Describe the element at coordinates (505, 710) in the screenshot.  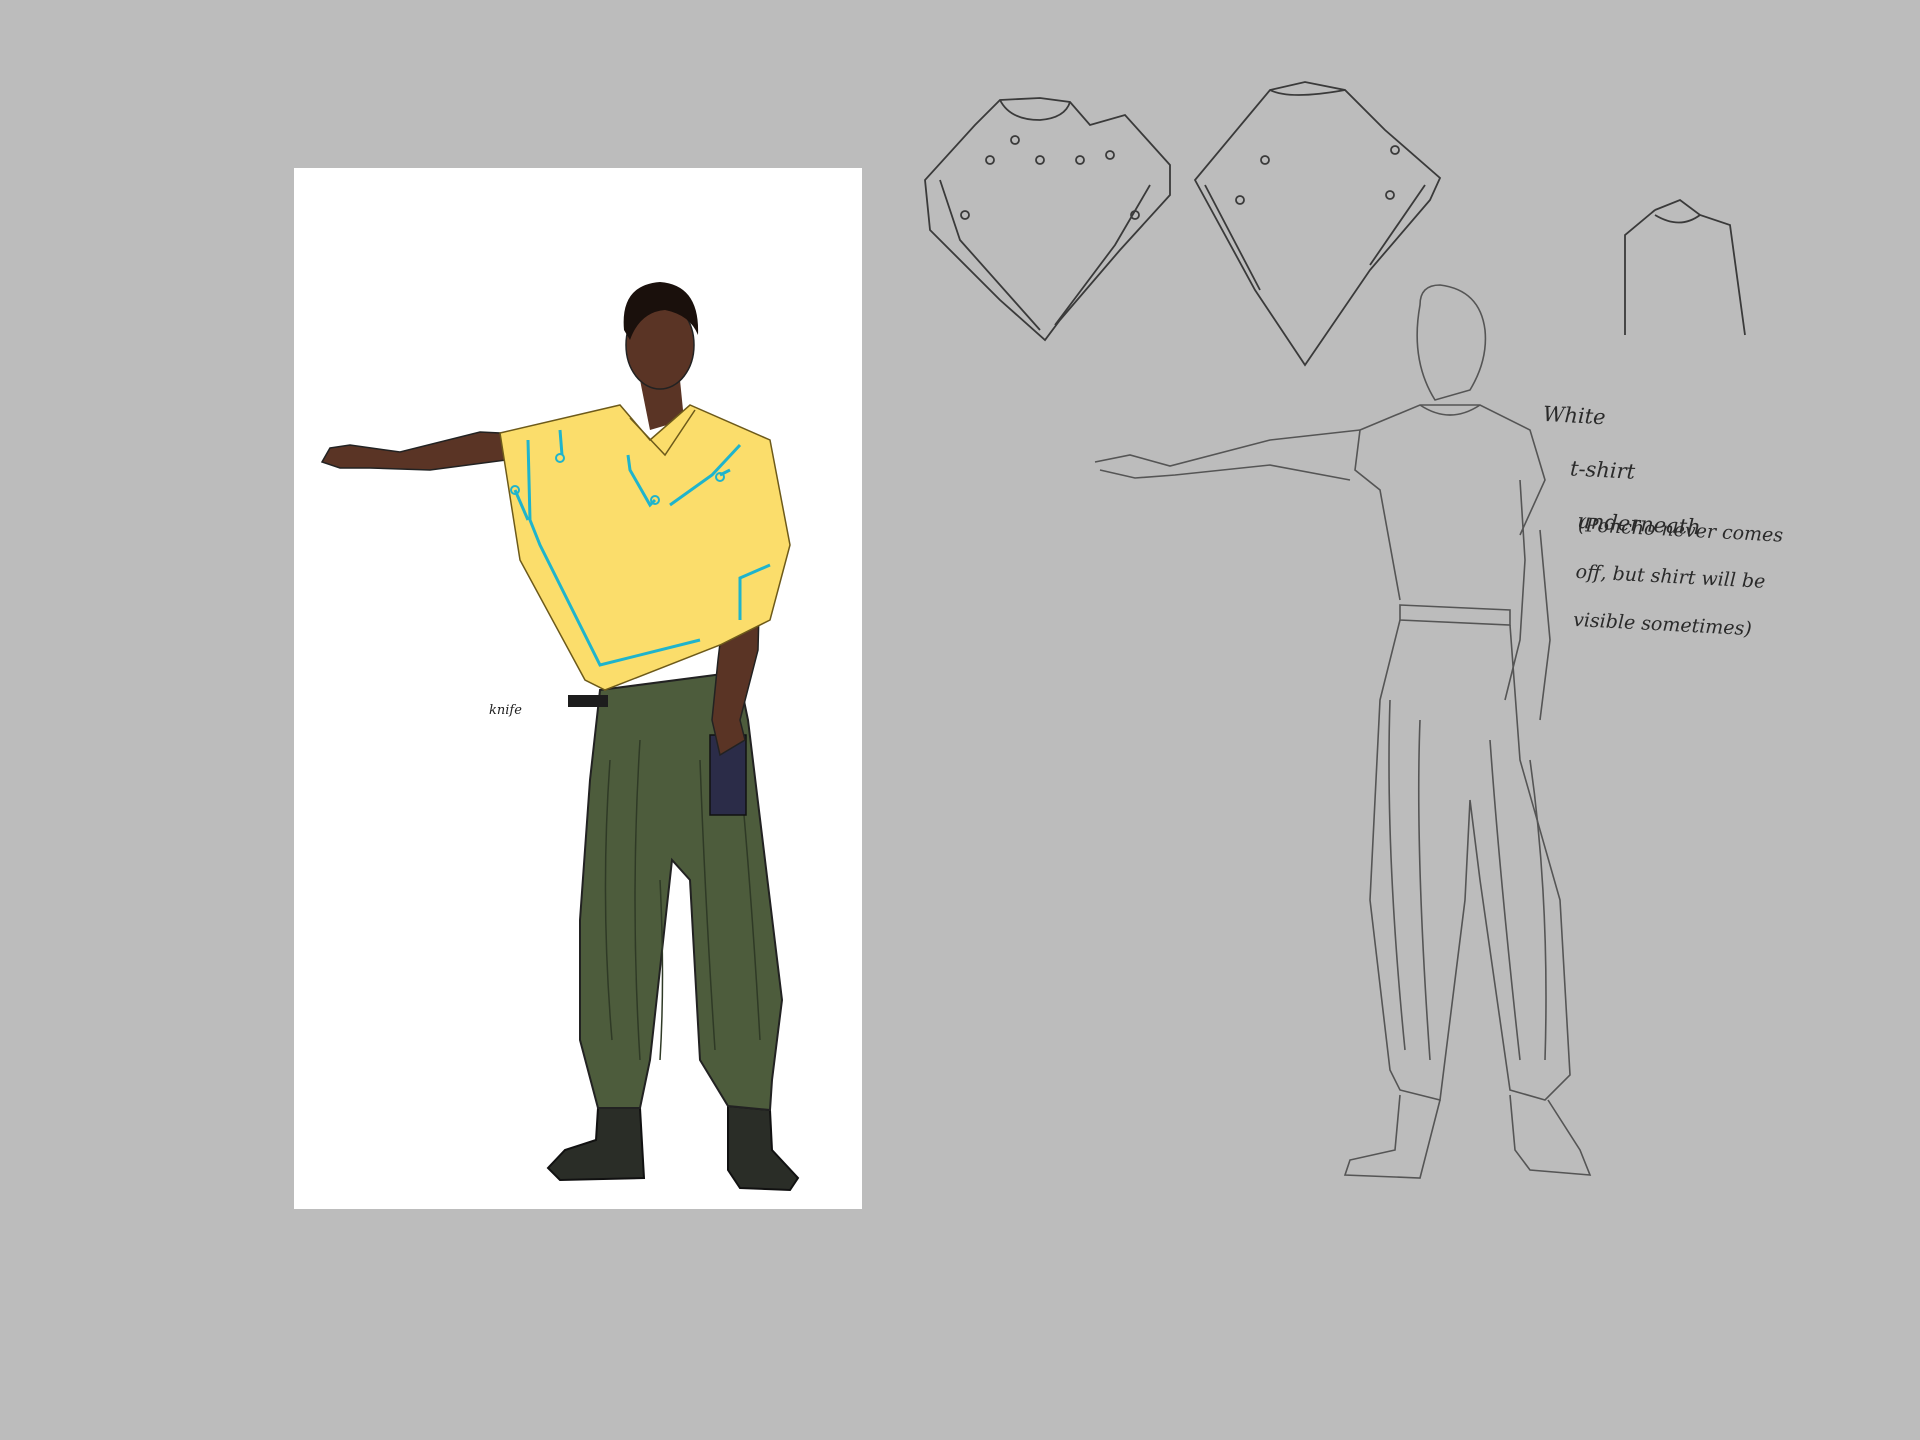
I see `knife-label: knife` at that location.